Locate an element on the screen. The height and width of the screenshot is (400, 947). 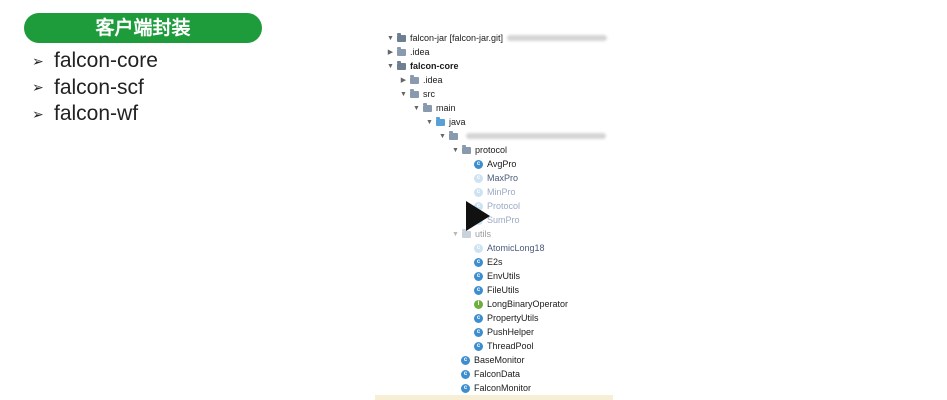
tree-label: java is located at coordinates (457, 122).